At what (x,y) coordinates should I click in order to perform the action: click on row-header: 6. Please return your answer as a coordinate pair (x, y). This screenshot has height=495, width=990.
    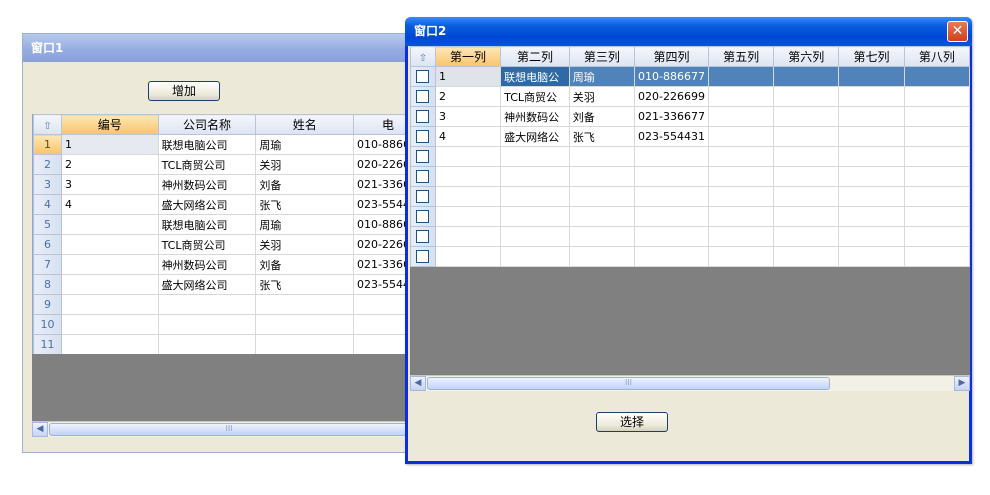
    Looking at the image, I should click on (47, 244).